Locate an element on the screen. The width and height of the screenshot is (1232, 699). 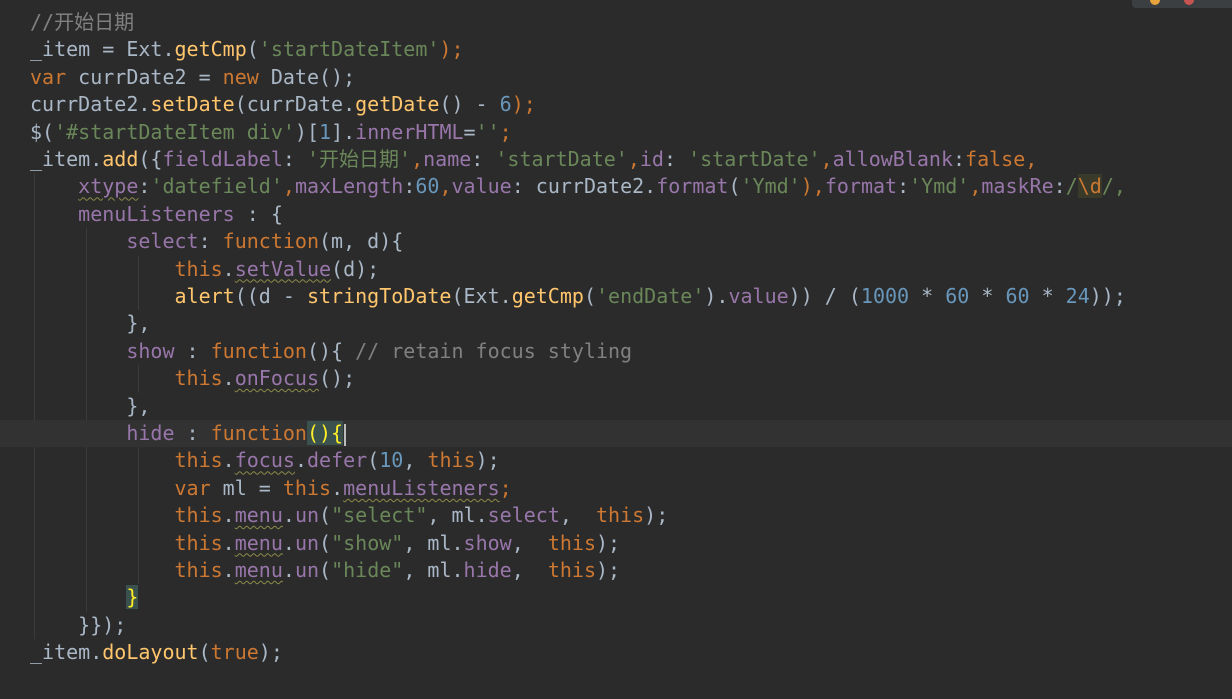
code-token: focus is located at coordinates (264, 460).